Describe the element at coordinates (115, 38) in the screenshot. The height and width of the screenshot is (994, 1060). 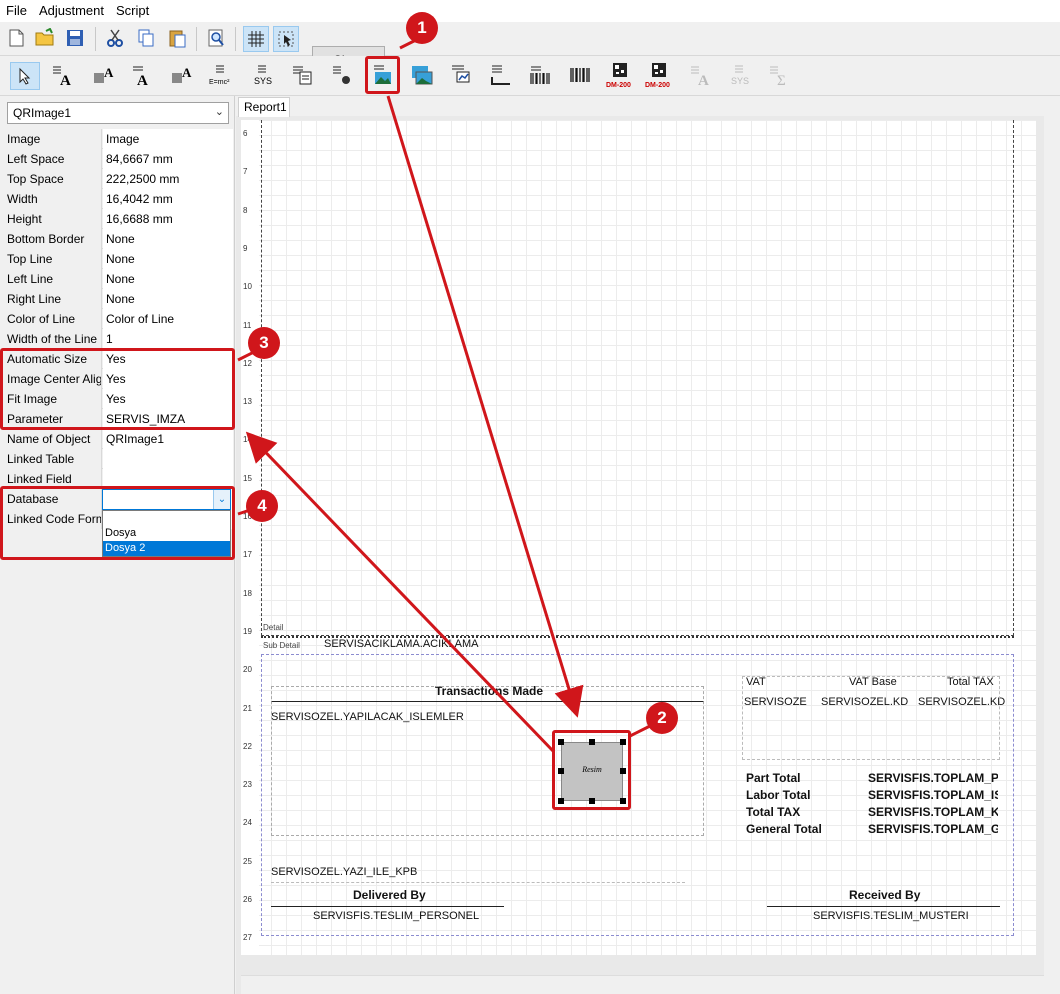
I see `cut-icon` at that location.